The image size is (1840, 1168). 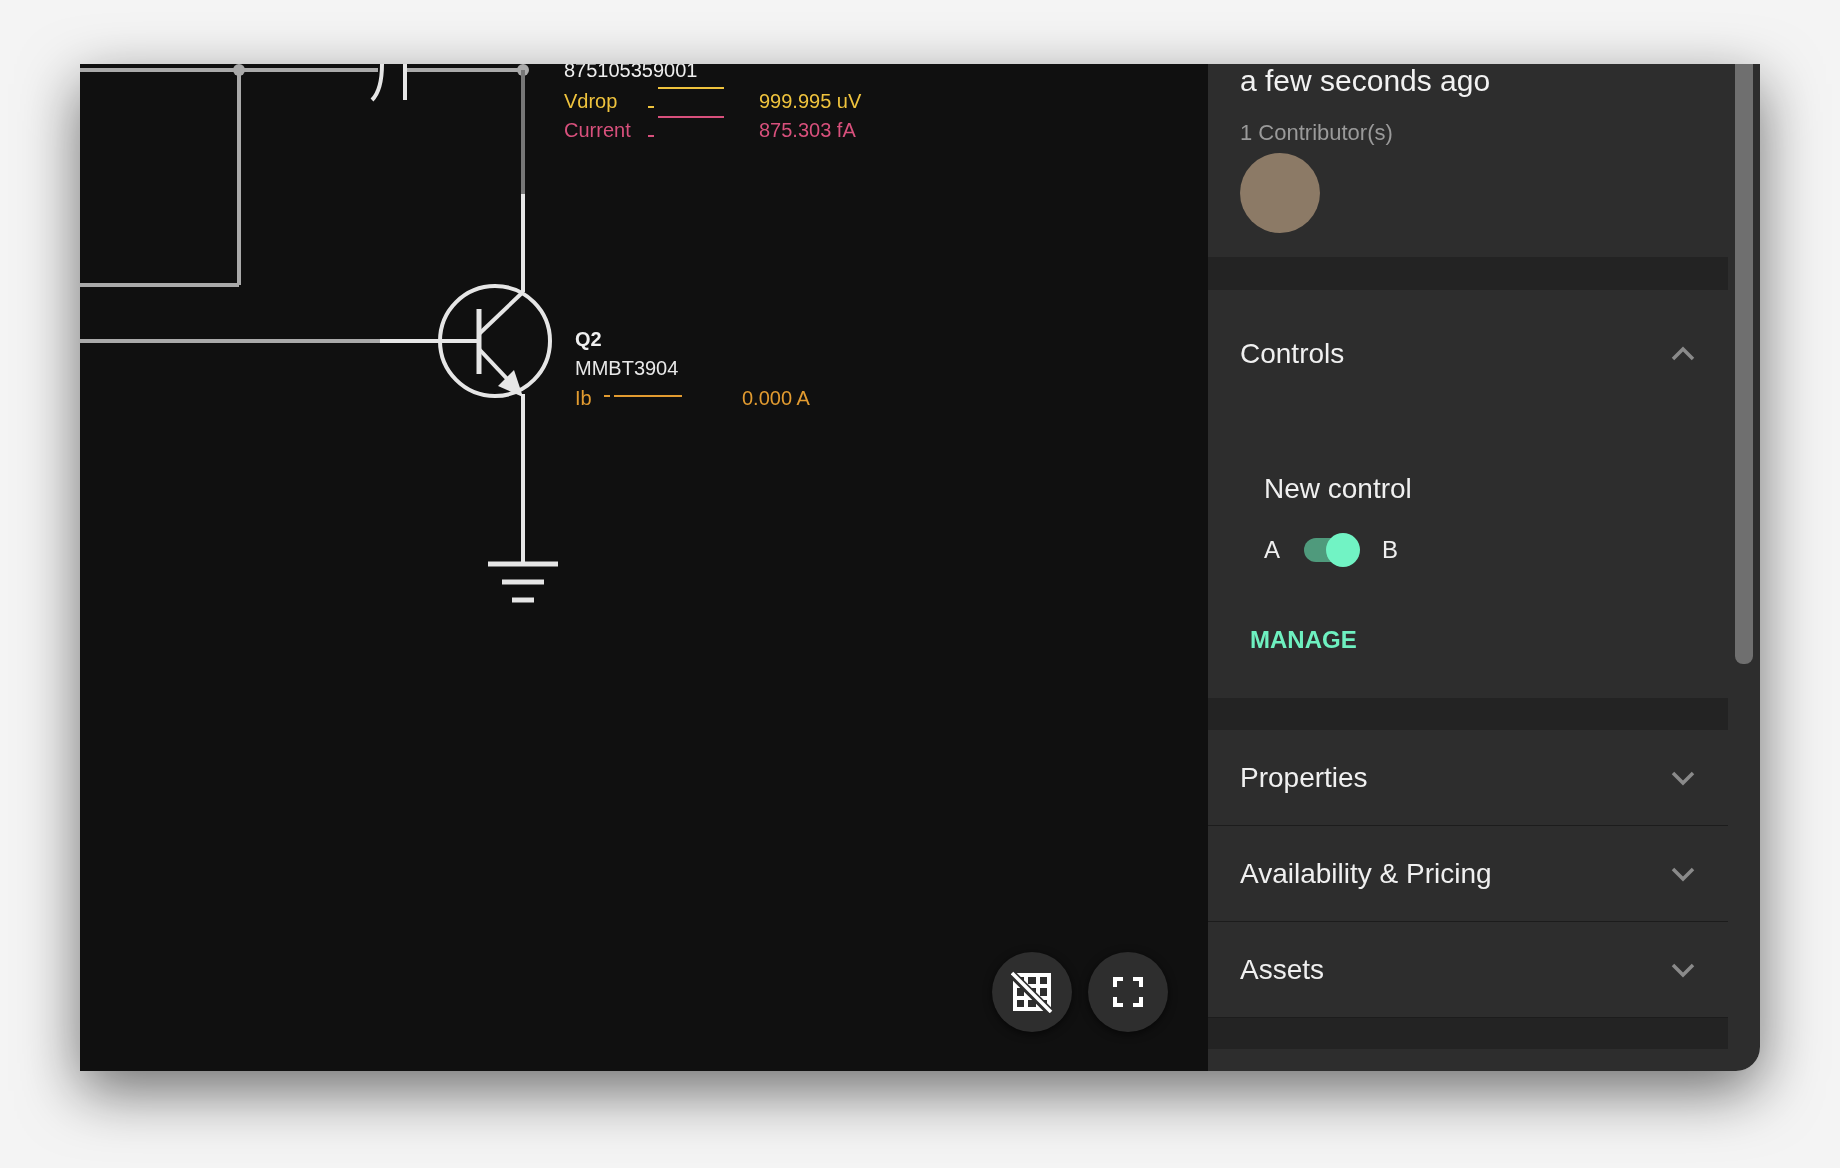 What do you see at coordinates (627, 368) in the screenshot?
I see `component-part-number: MMBT3904` at bounding box center [627, 368].